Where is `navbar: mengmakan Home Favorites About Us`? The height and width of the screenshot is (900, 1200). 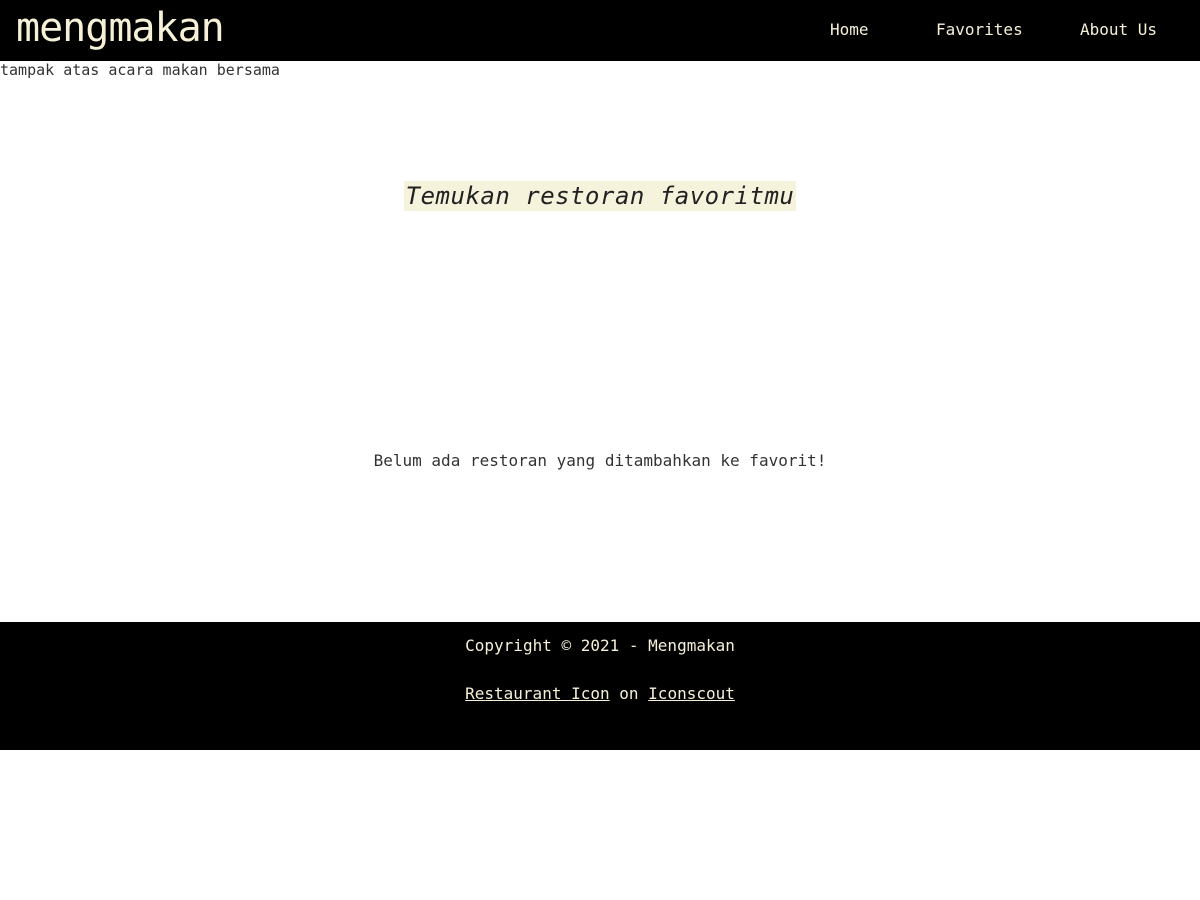
navbar: mengmakan Home Favorites About Us is located at coordinates (600, 30).